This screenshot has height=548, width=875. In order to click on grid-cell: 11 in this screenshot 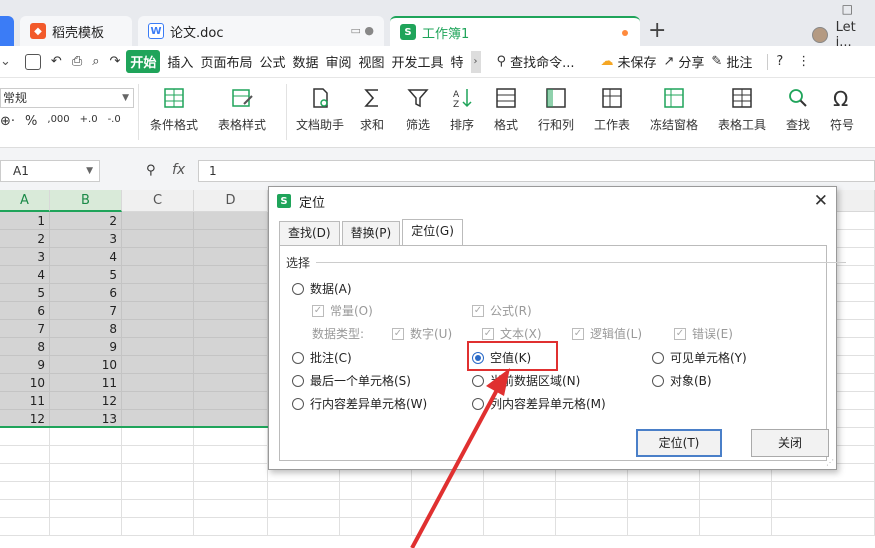, I will do `click(86, 383)`.